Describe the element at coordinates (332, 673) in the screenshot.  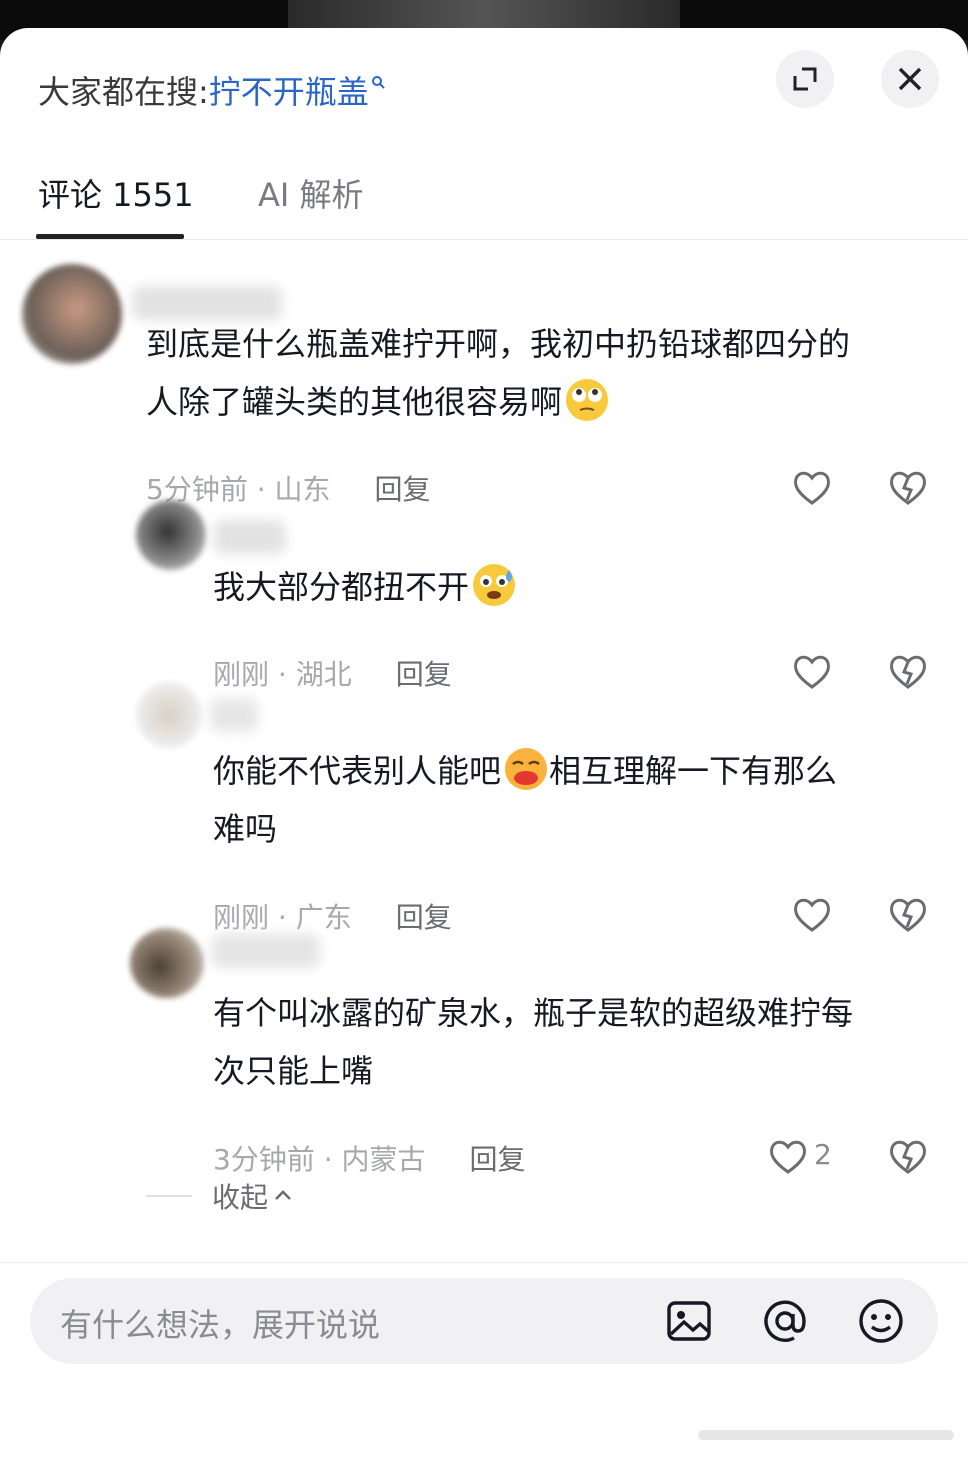
I see `comment-meta: 刚刚 · 湖北 回复` at that location.